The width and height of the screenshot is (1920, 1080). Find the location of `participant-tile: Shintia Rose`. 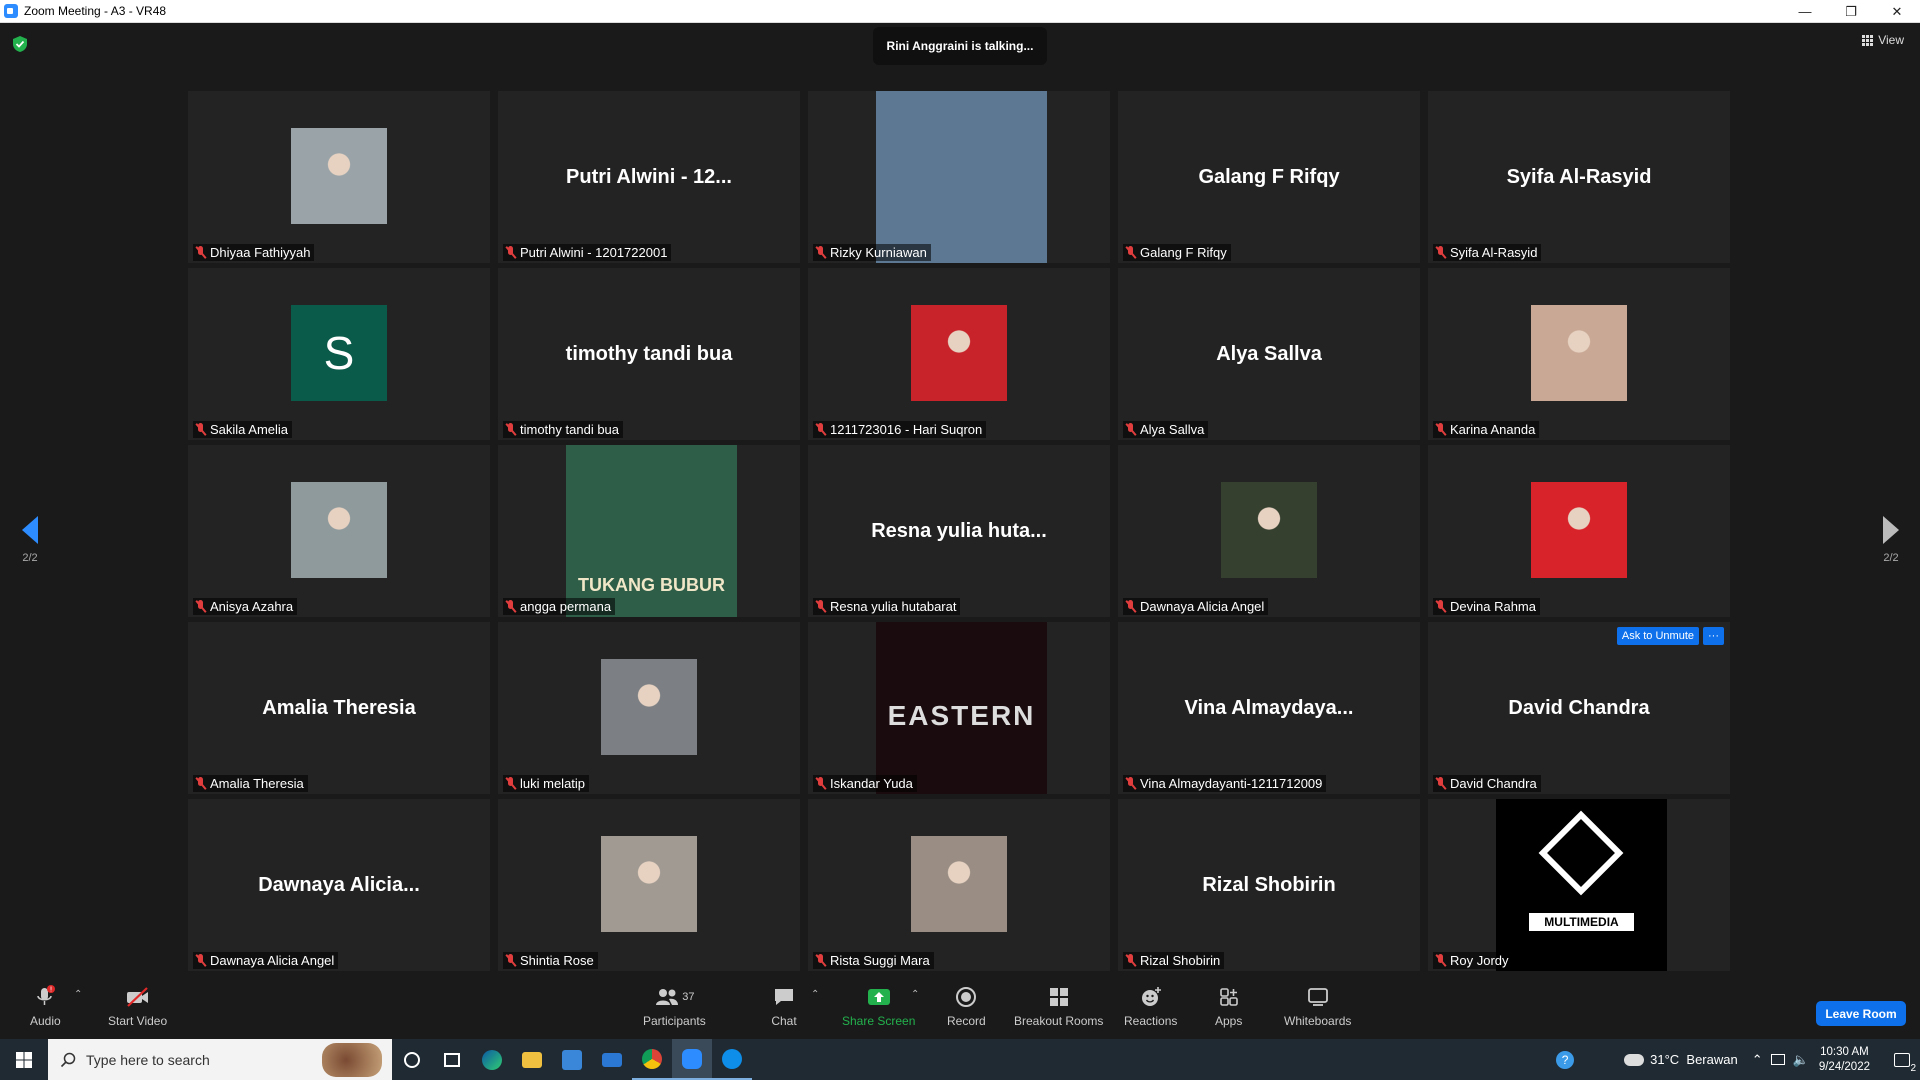

participant-tile: Shintia Rose is located at coordinates (649, 885).